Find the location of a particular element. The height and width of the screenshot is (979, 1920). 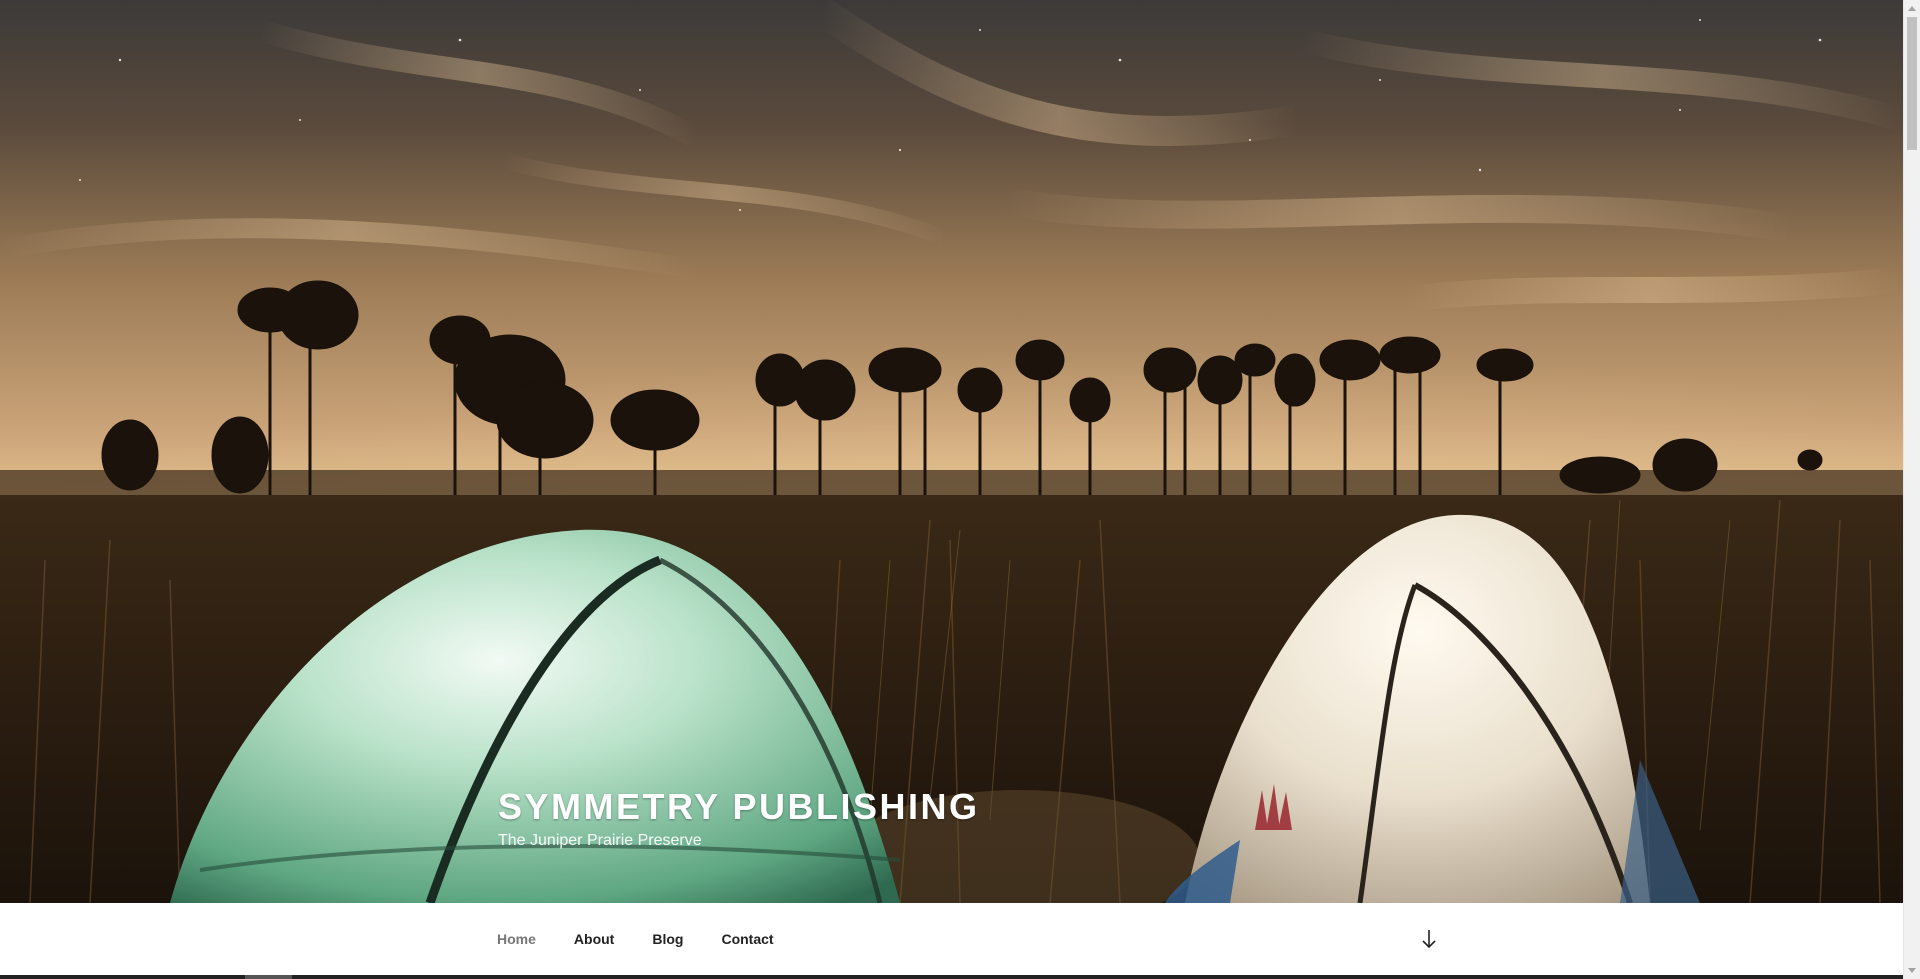

scroll-down-button is located at coordinates (1429, 939).